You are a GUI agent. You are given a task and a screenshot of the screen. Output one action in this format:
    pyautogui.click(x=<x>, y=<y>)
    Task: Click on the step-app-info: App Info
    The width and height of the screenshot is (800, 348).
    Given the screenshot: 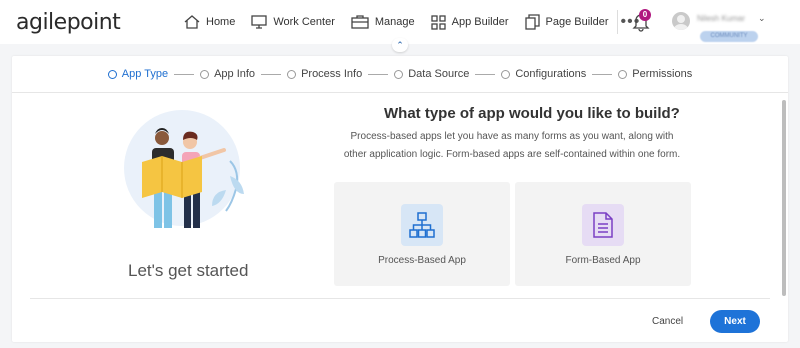 What is the action you would take?
    pyautogui.click(x=227, y=74)
    